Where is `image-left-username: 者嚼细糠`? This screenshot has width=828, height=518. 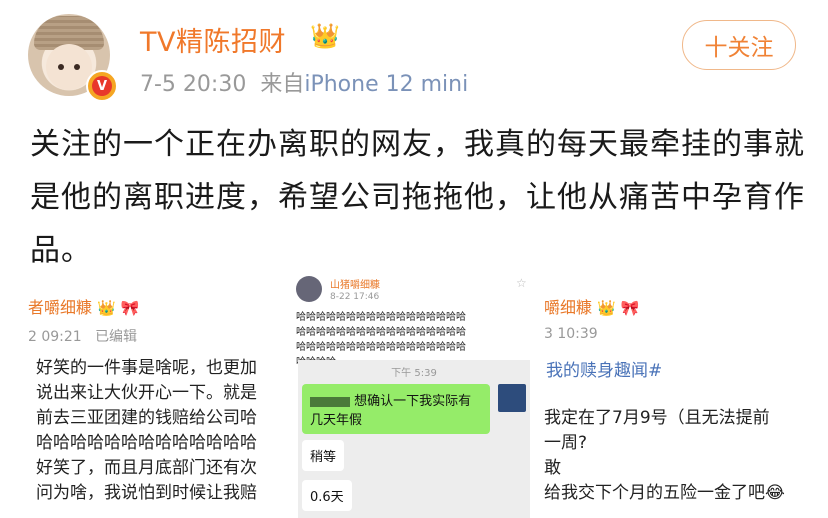
image-left-username: 者嚼细糠 is located at coordinates (60, 307).